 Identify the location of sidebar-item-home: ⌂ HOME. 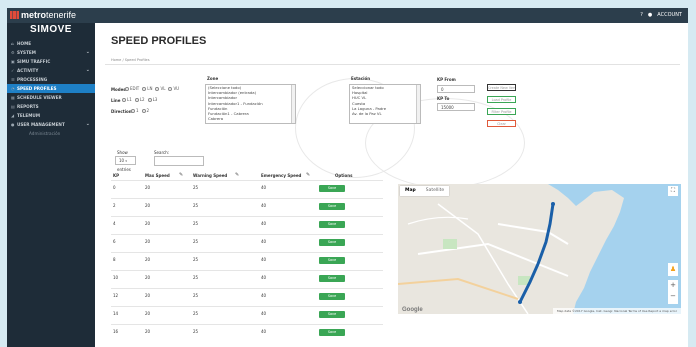
(51, 43).